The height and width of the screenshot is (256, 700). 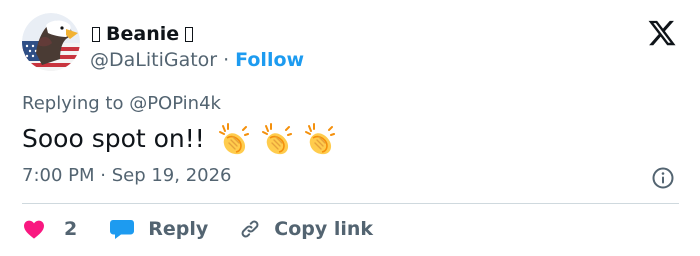 What do you see at coordinates (49, 229) in the screenshot?
I see `like-button: 2` at bounding box center [49, 229].